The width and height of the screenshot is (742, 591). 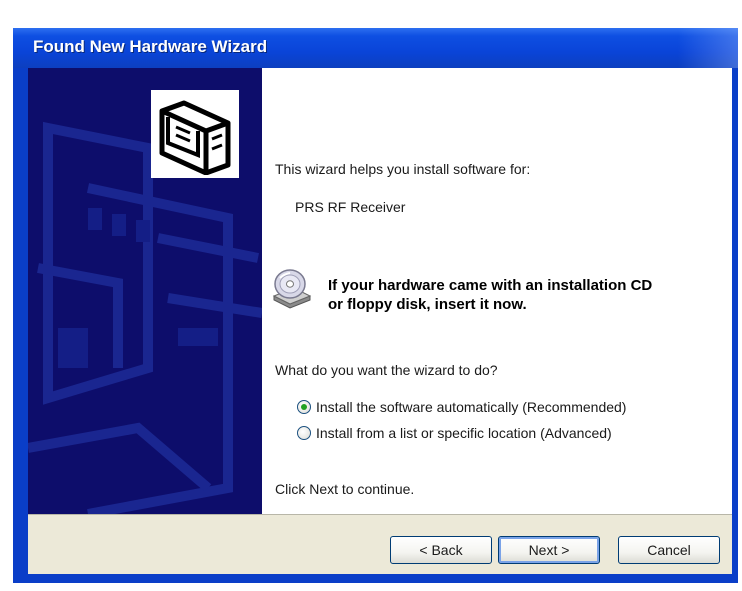 What do you see at coordinates (441, 550) in the screenshot?
I see `back-button: < Back` at bounding box center [441, 550].